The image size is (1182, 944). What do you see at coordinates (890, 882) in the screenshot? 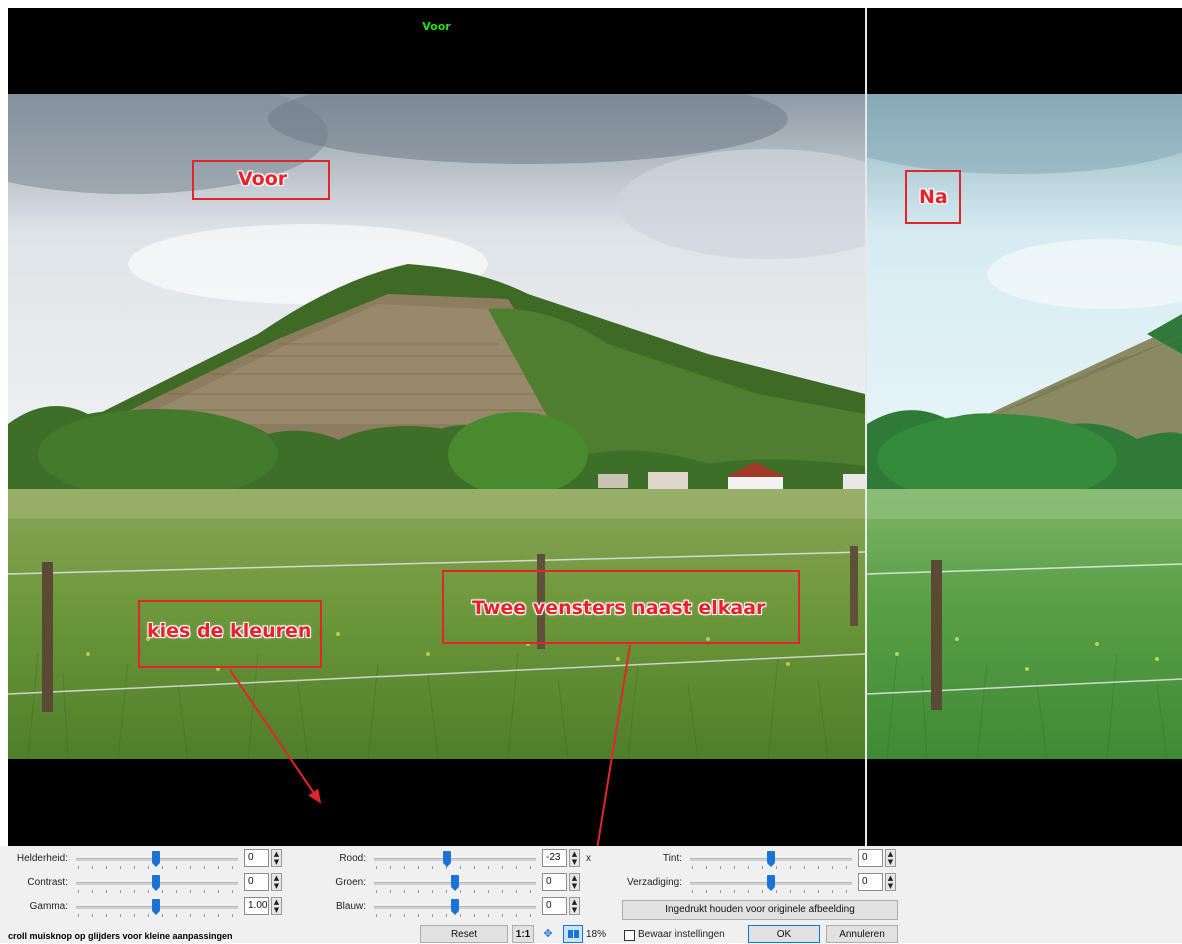
I see `saturation-spinner: ▲ ▼` at bounding box center [890, 882].